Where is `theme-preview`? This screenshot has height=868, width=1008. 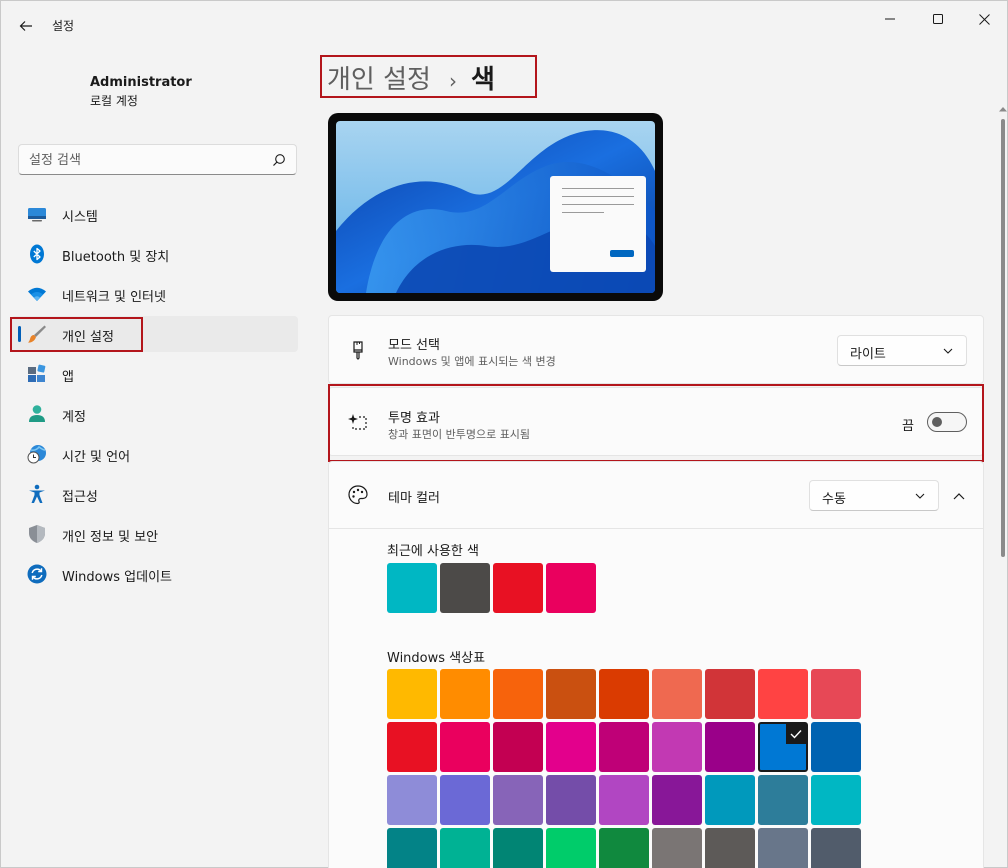 theme-preview is located at coordinates (495, 207).